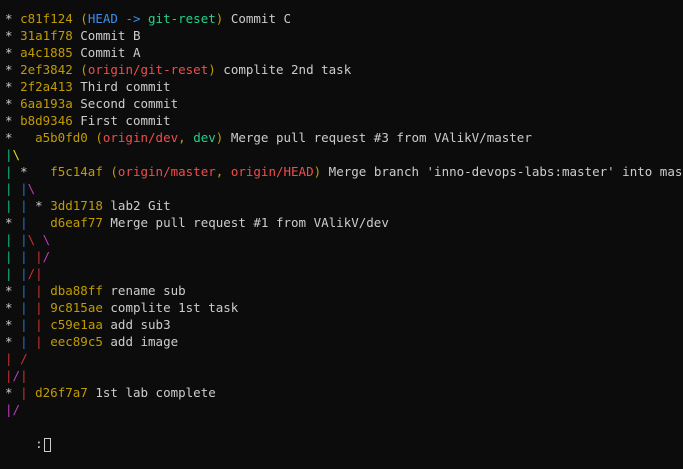 The image size is (683, 469). I want to click on commit-hash: 9c815ae, so click(76, 307).